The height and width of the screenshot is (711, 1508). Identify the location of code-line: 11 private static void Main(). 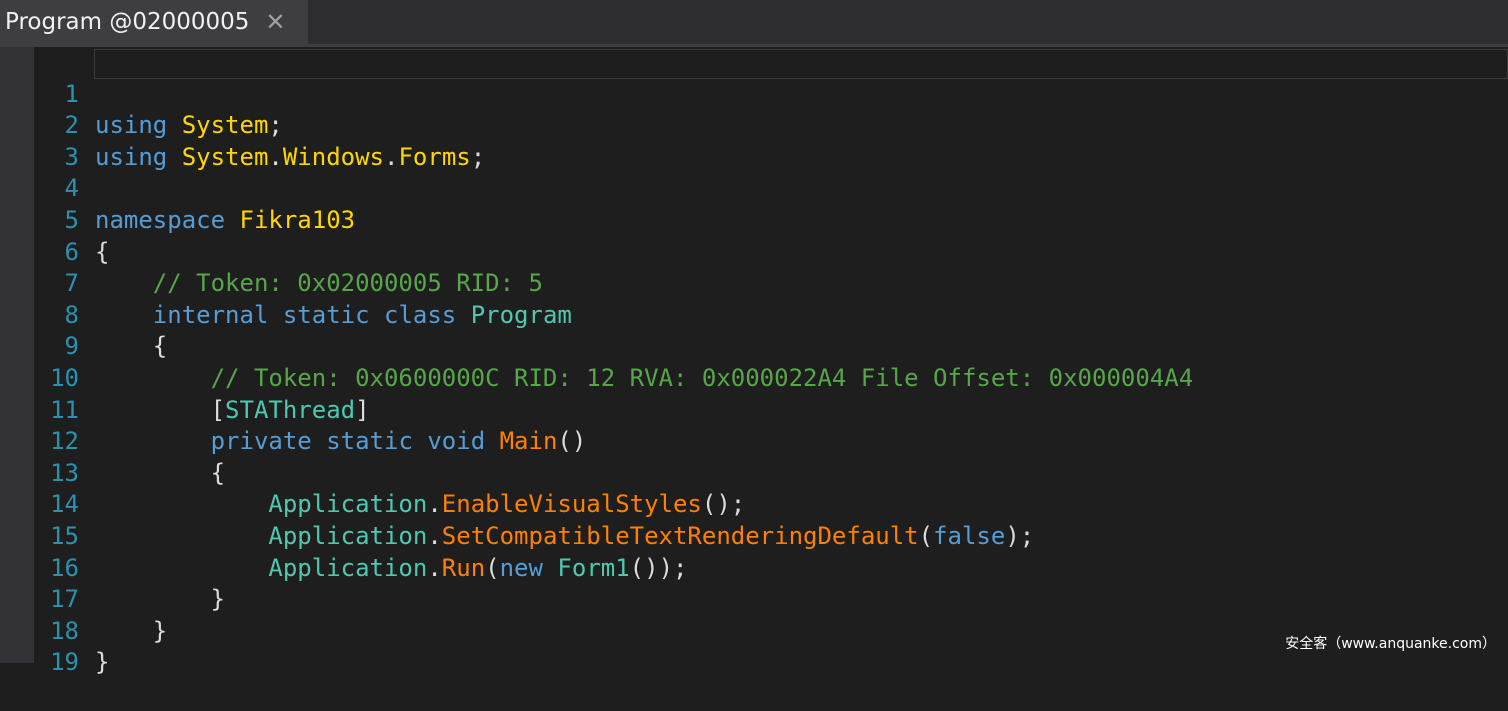
(771, 409).